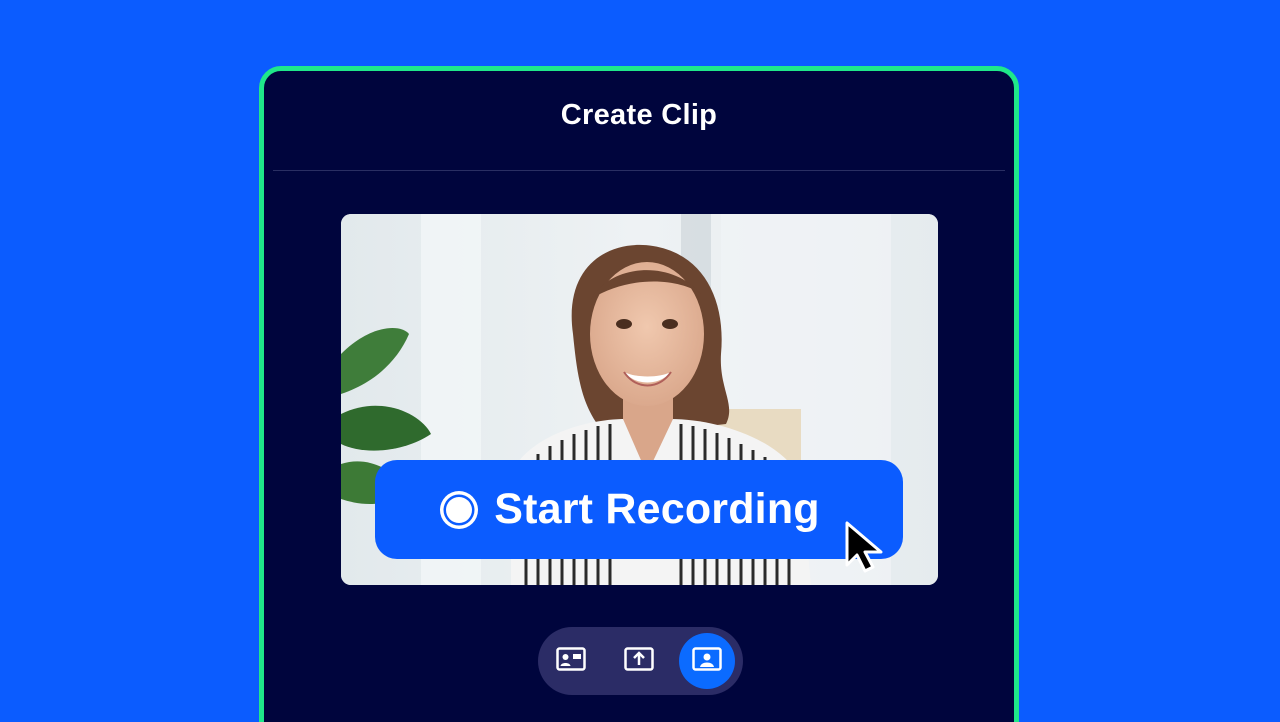 Image resolution: width=1280 pixels, height=722 pixels. I want to click on capture-mode-bar, so click(640, 661).